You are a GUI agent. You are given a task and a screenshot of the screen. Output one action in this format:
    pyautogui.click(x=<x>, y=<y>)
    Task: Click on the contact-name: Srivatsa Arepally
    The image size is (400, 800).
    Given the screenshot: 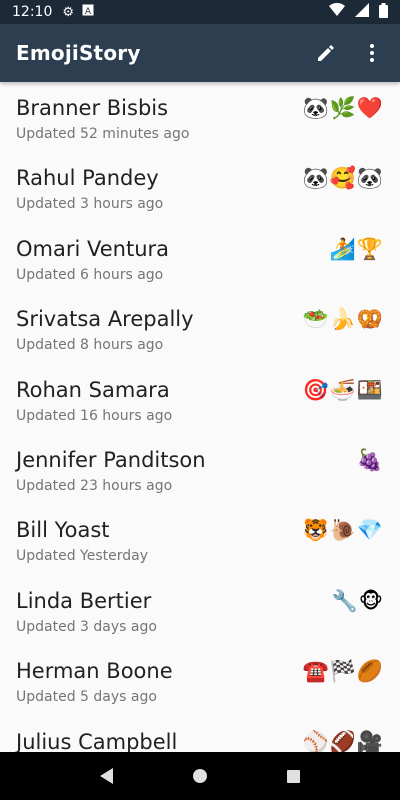 What is the action you would take?
    pyautogui.click(x=105, y=319)
    